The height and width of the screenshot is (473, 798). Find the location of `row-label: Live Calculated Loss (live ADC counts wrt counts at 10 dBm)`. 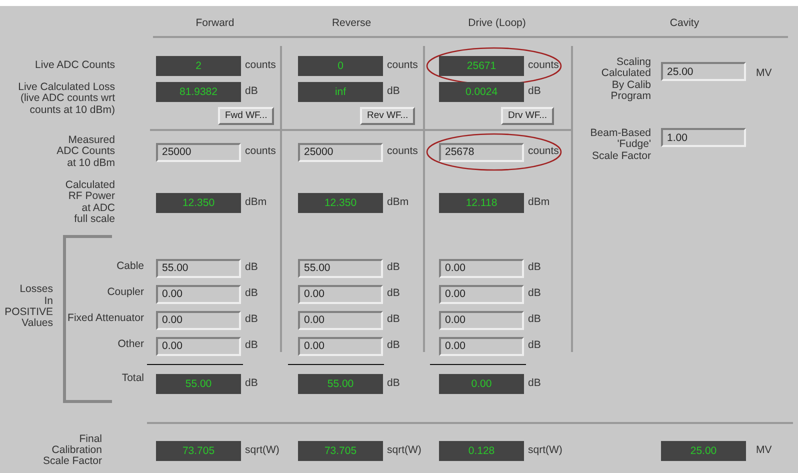

row-label: Live Calculated Loss (live ADC counts wrt counts at 10 dBm) is located at coordinates (66, 98).